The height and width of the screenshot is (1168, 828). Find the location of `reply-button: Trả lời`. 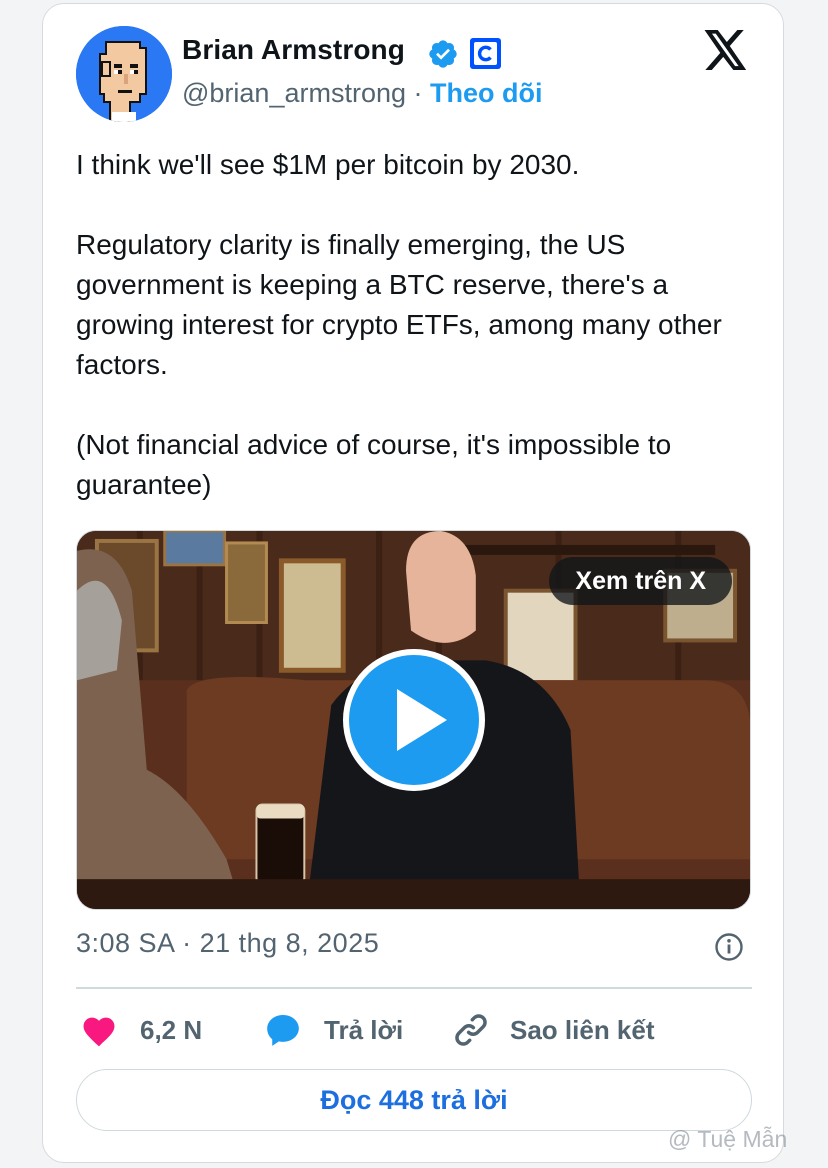

reply-button: Trả lời is located at coordinates (333, 1030).